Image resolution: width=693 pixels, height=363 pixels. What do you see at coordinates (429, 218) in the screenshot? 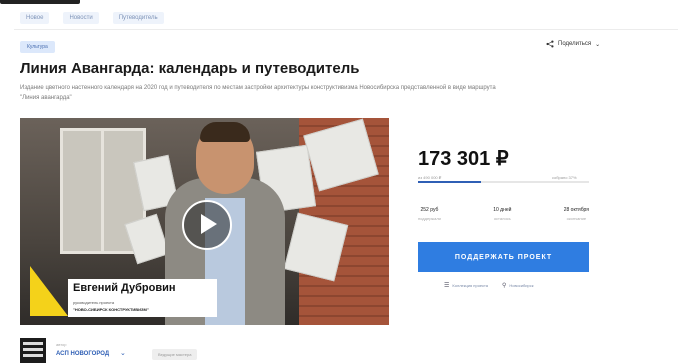
I see `stat-caption: поддержали` at bounding box center [429, 218].